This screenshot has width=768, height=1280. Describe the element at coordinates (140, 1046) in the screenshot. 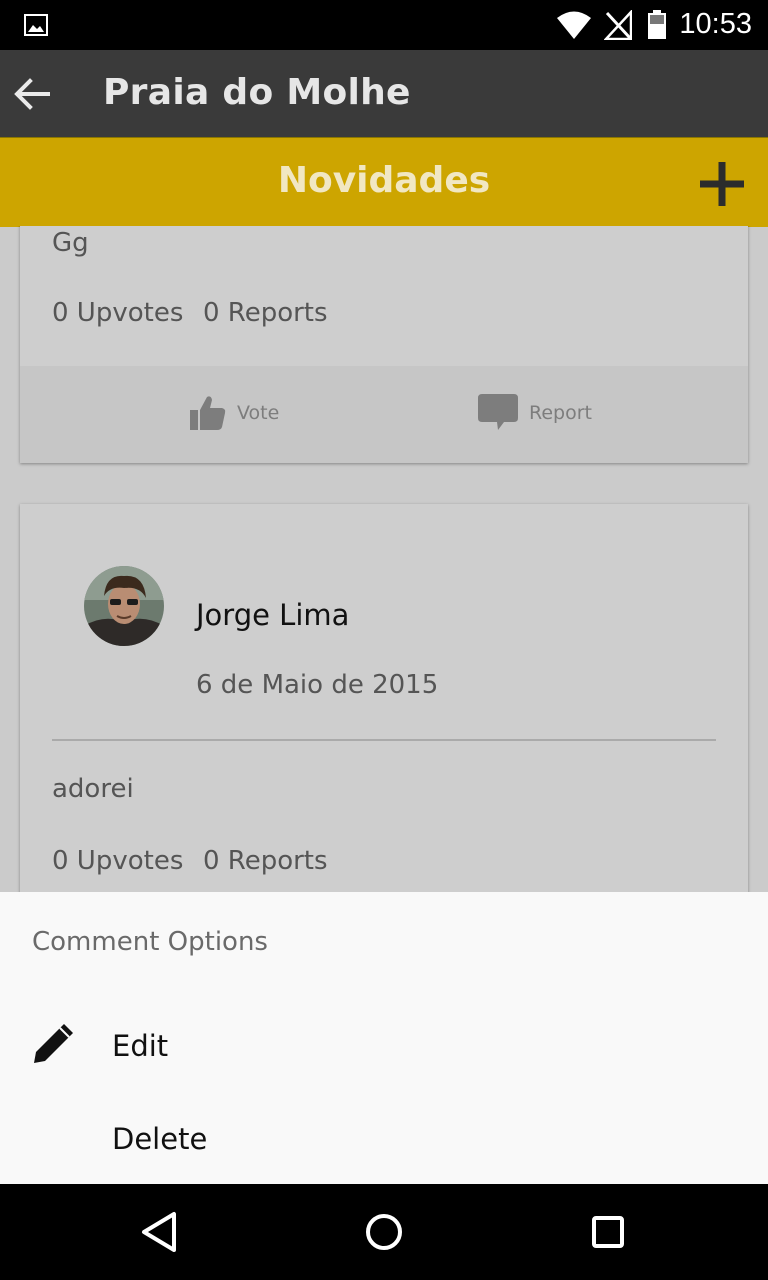

I see `edit-label: Edit` at that location.